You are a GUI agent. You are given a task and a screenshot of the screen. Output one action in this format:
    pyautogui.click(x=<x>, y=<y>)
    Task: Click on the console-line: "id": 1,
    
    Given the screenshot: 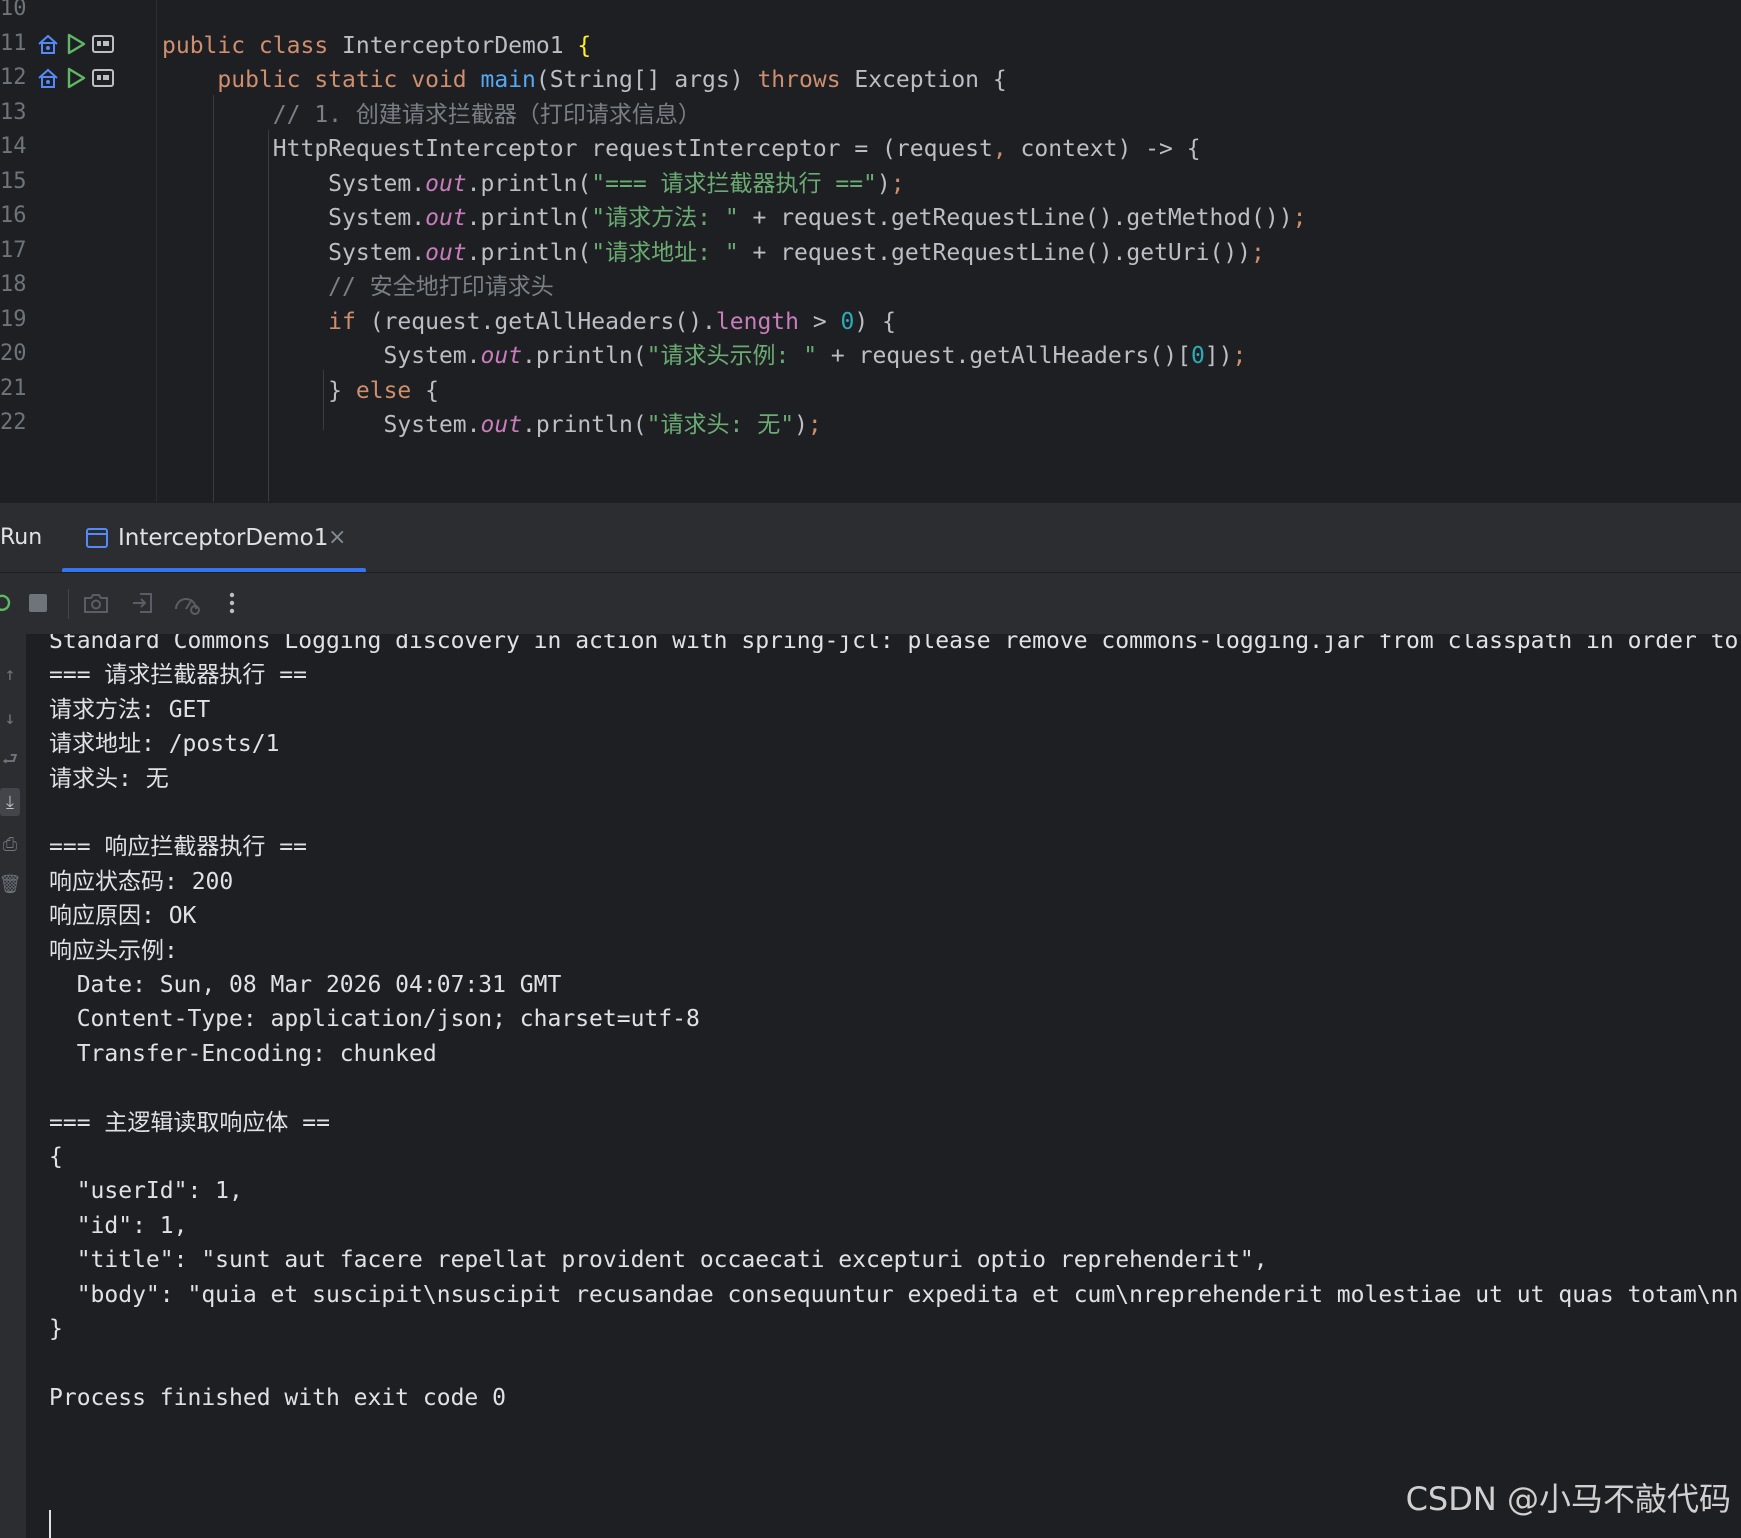 What is the action you would take?
    pyautogui.click(x=118, y=1225)
    